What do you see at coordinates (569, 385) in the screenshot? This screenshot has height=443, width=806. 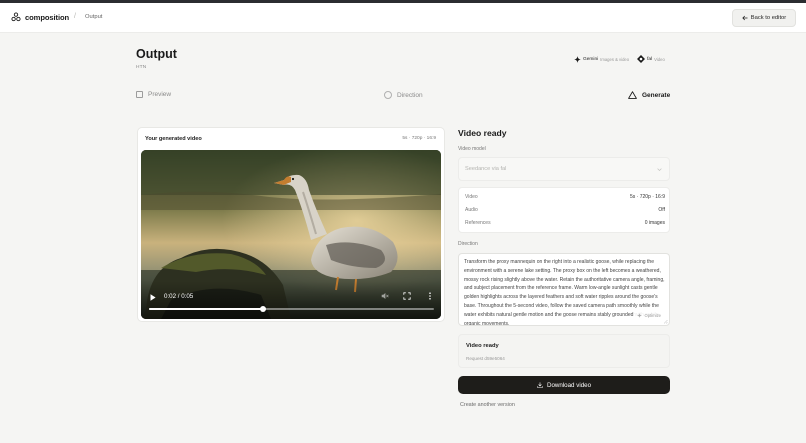 I see `download-label: Download video` at bounding box center [569, 385].